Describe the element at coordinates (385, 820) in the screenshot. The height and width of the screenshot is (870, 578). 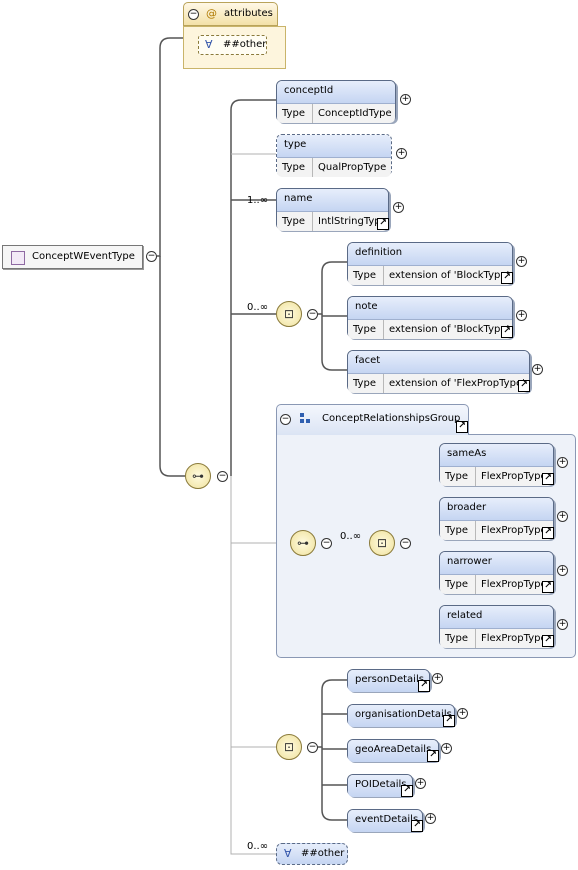
I see `element-eventdetails: eventDetails ↗` at that location.